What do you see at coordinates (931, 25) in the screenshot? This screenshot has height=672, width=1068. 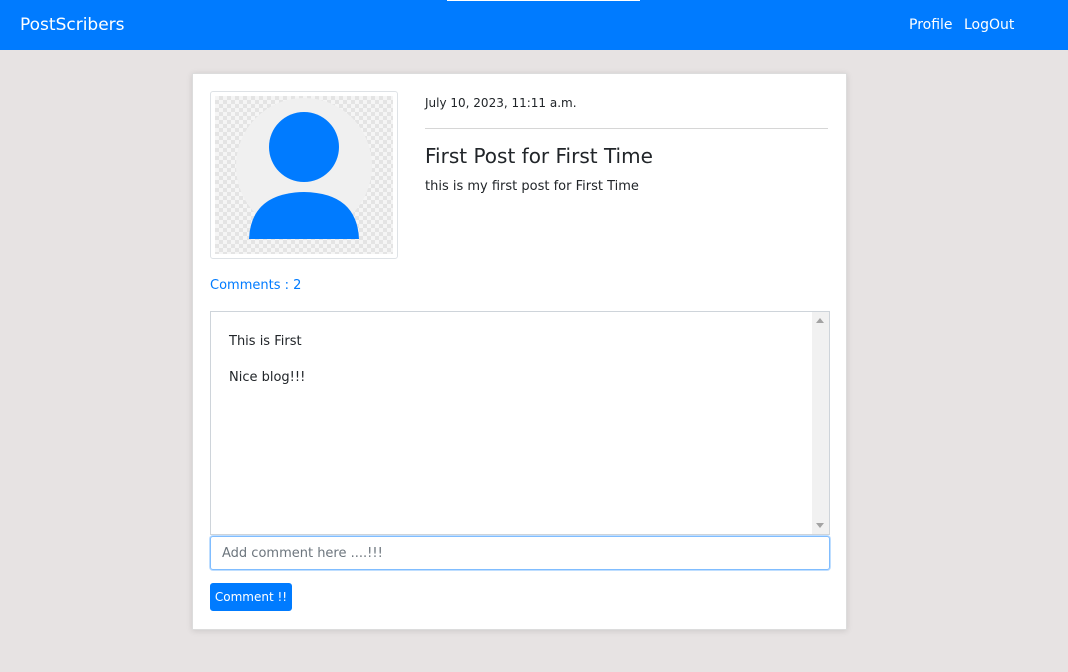 I see `nav-link-profile: Profile` at bounding box center [931, 25].